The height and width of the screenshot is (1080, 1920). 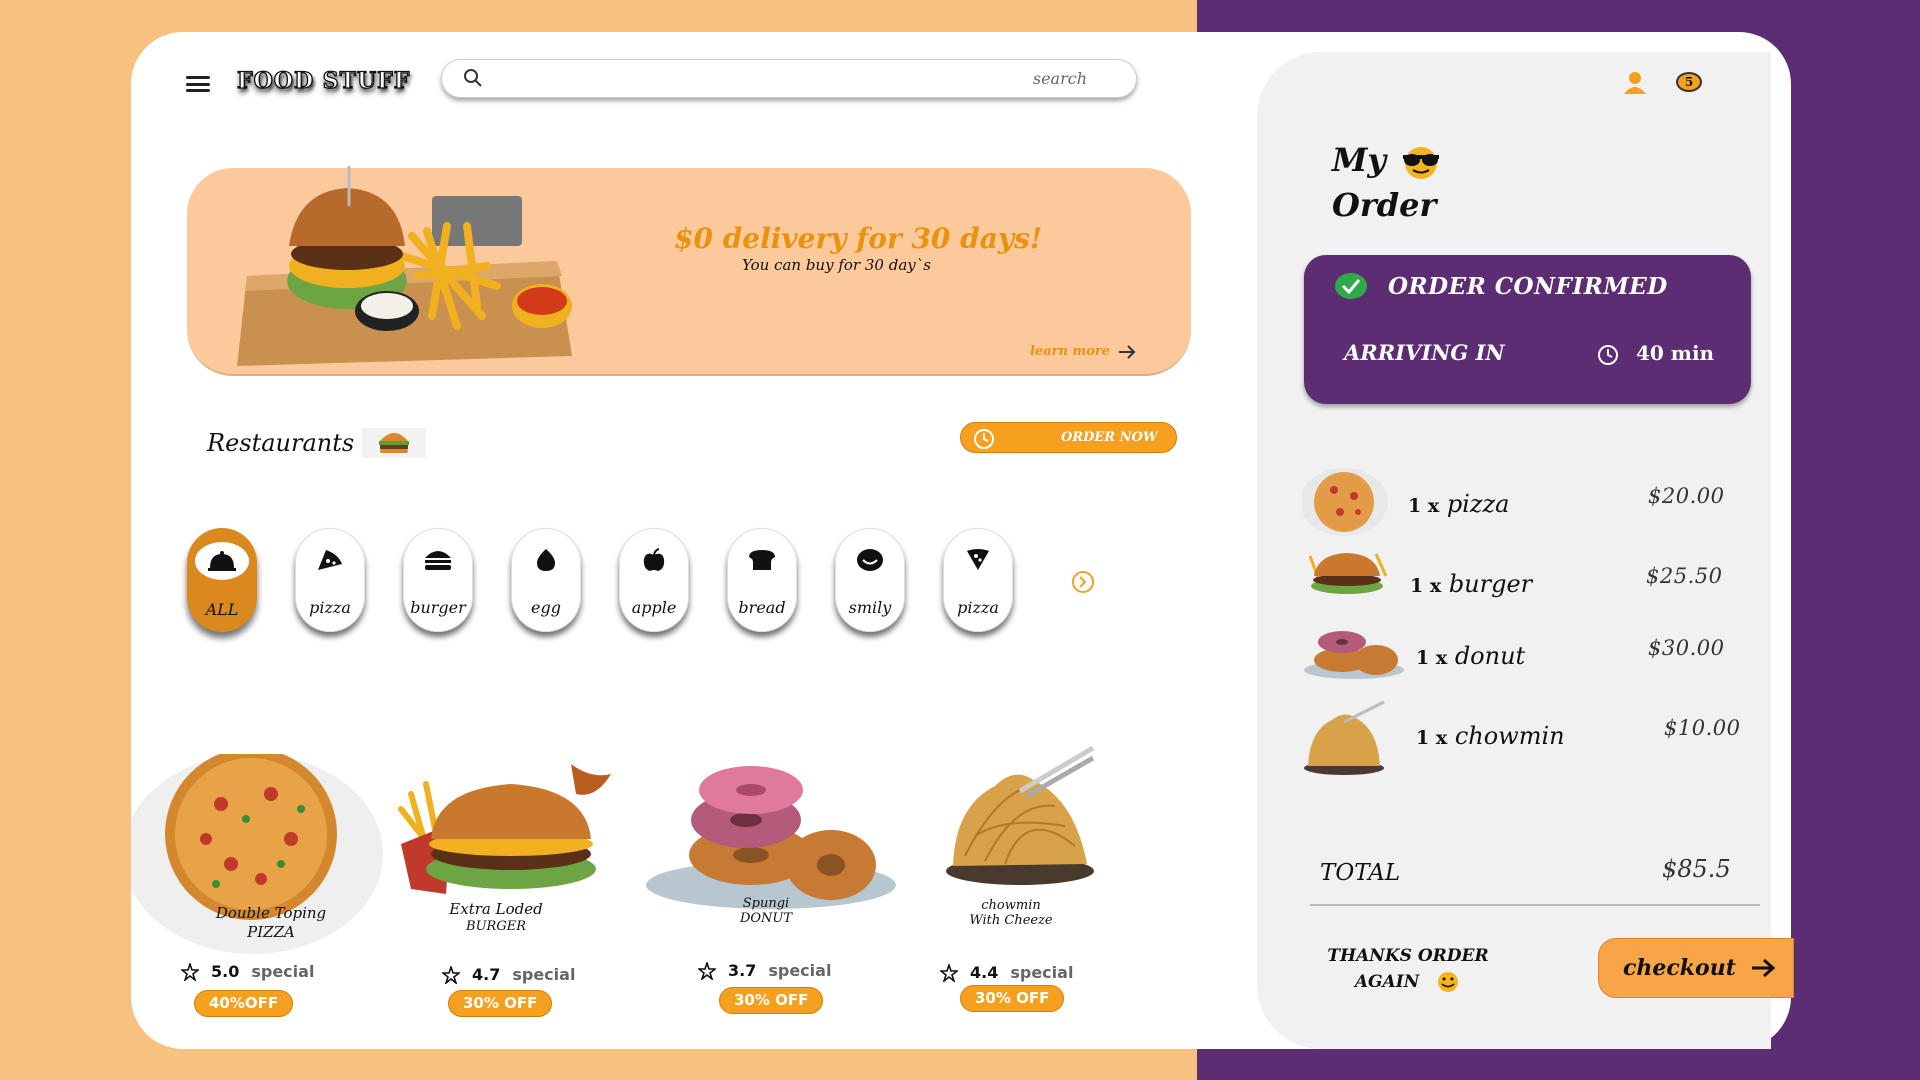 What do you see at coordinates (858, 238) in the screenshot?
I see `banner-title: $0 delivery for 30 days!` at bounding box center [858, 238].